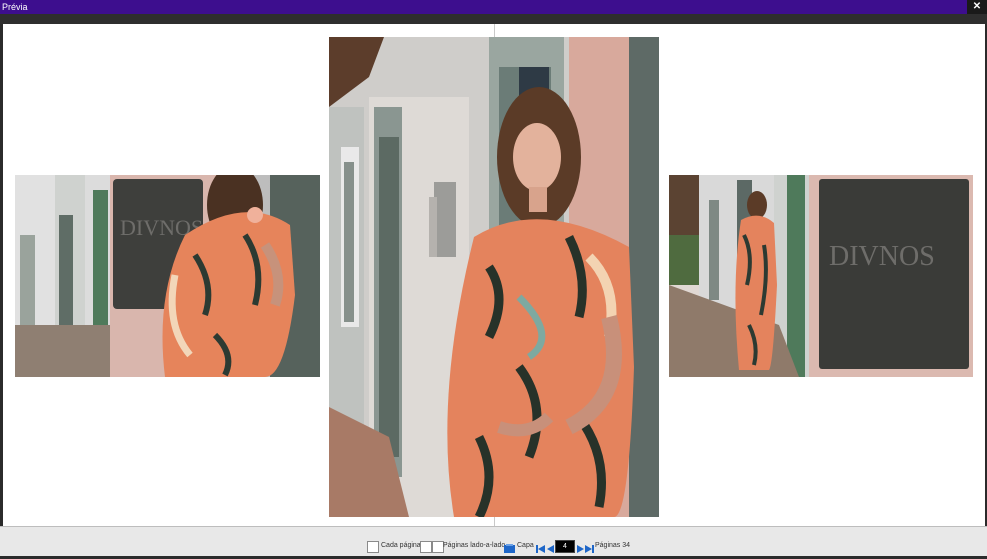 Image resolution: width=987 pixels, height=559 pixels. I want to click on photo-left: DIVNOS, so click(167, 276).